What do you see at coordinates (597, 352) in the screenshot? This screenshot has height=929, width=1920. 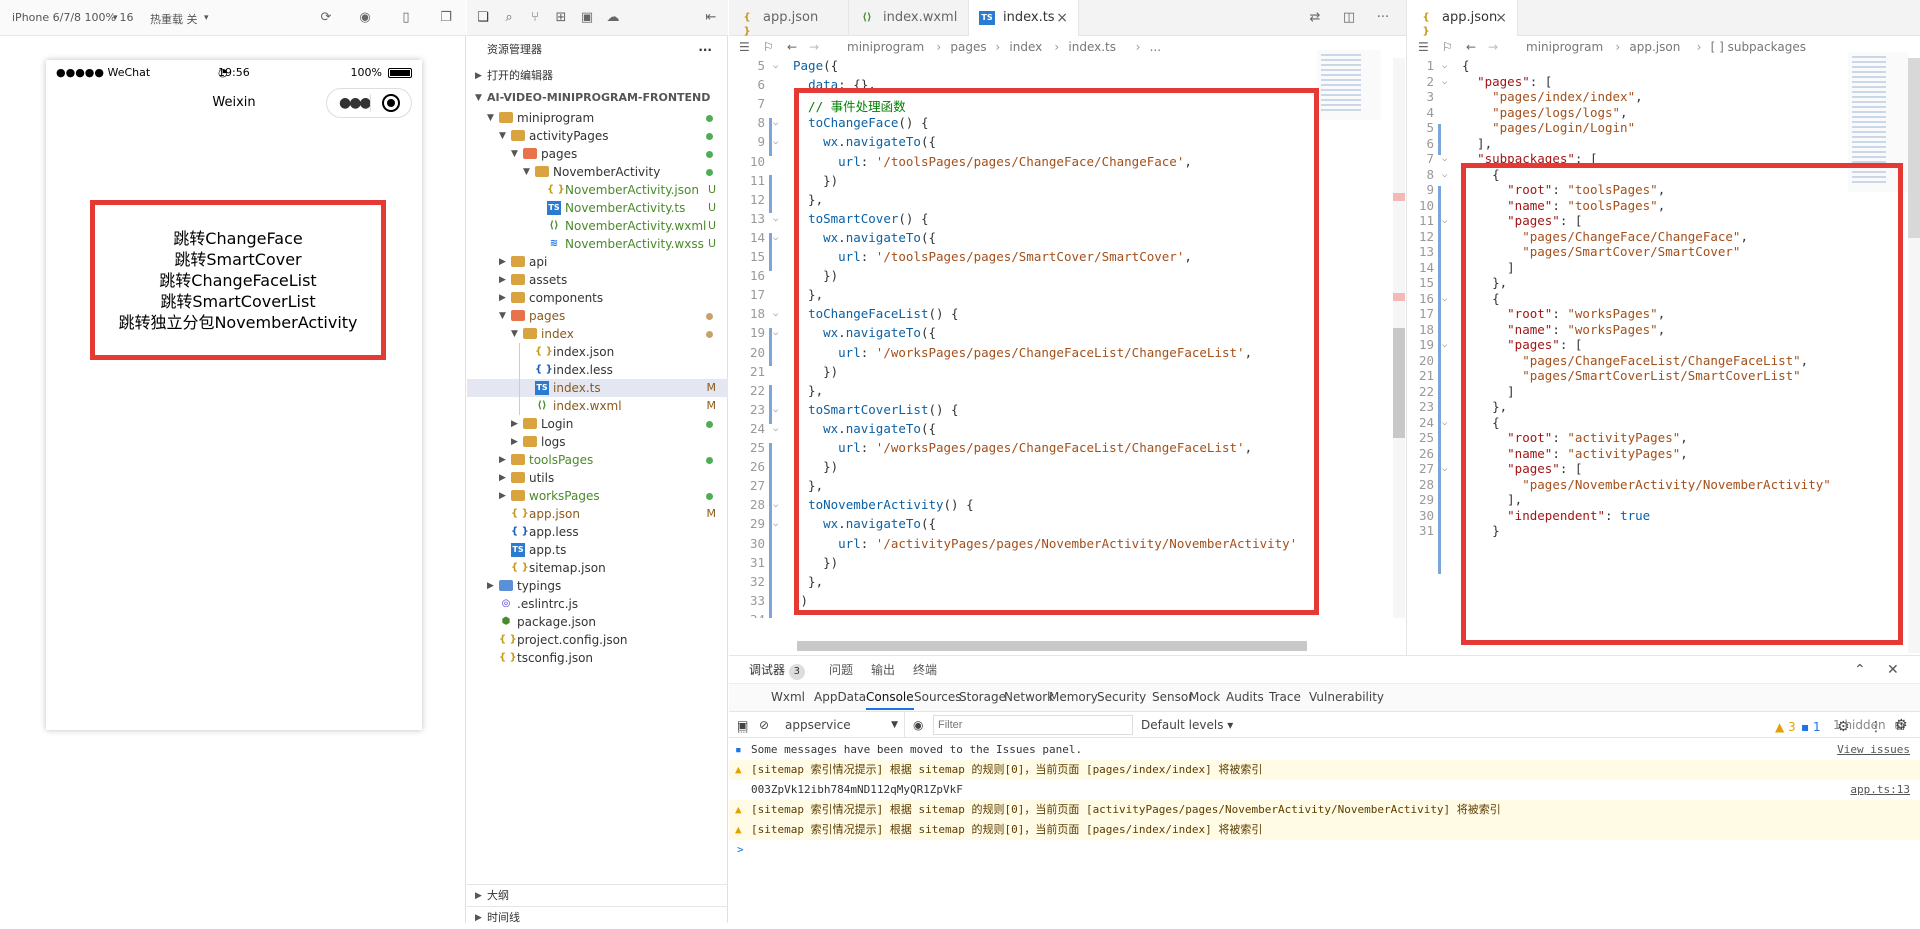 I see `file-index-json: { } index.json` at bounding box center [597, 352].